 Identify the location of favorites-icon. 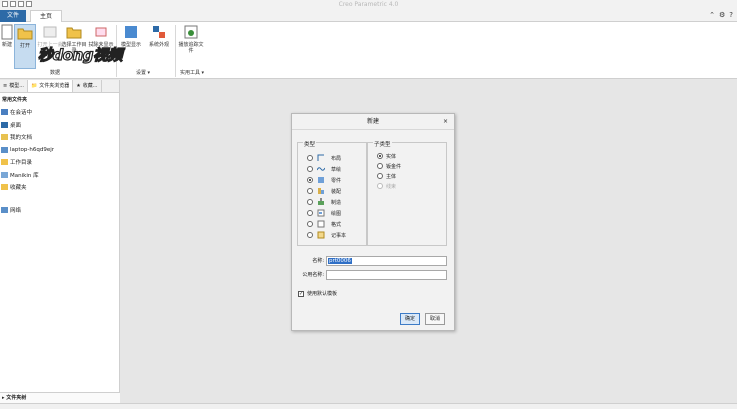
(4, 187).